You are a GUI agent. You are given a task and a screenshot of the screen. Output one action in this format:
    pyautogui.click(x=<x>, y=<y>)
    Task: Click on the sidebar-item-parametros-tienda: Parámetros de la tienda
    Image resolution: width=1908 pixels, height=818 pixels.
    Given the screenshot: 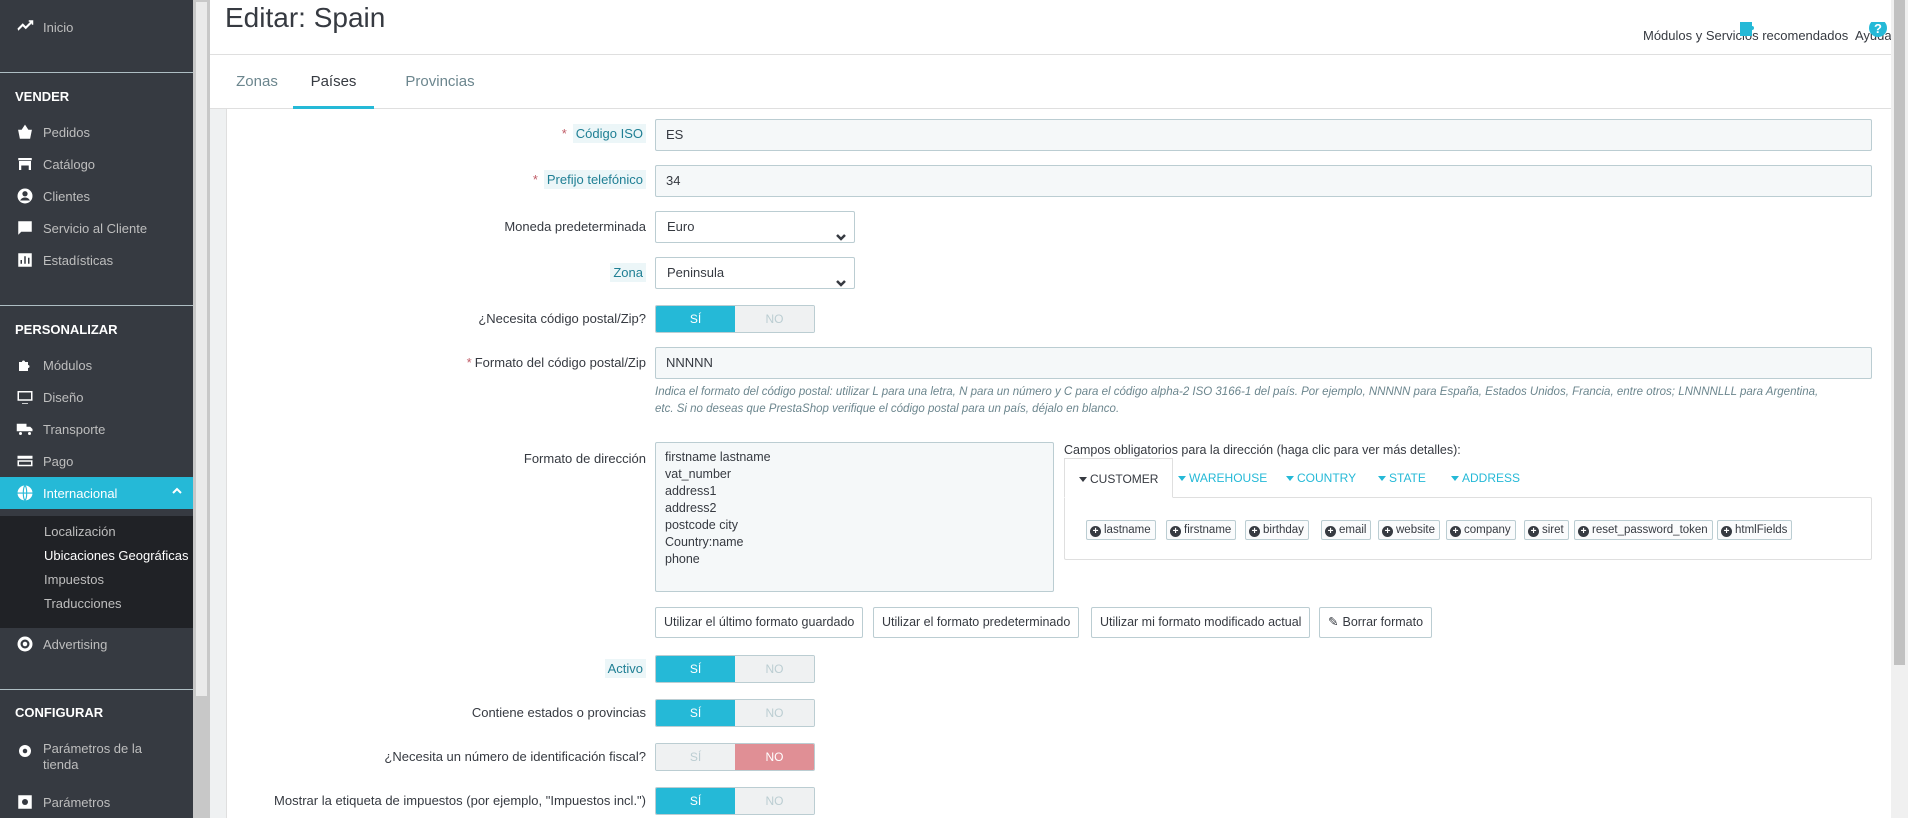 What is the action you would take?
    pyautogui.click(x=96, y=758)
    